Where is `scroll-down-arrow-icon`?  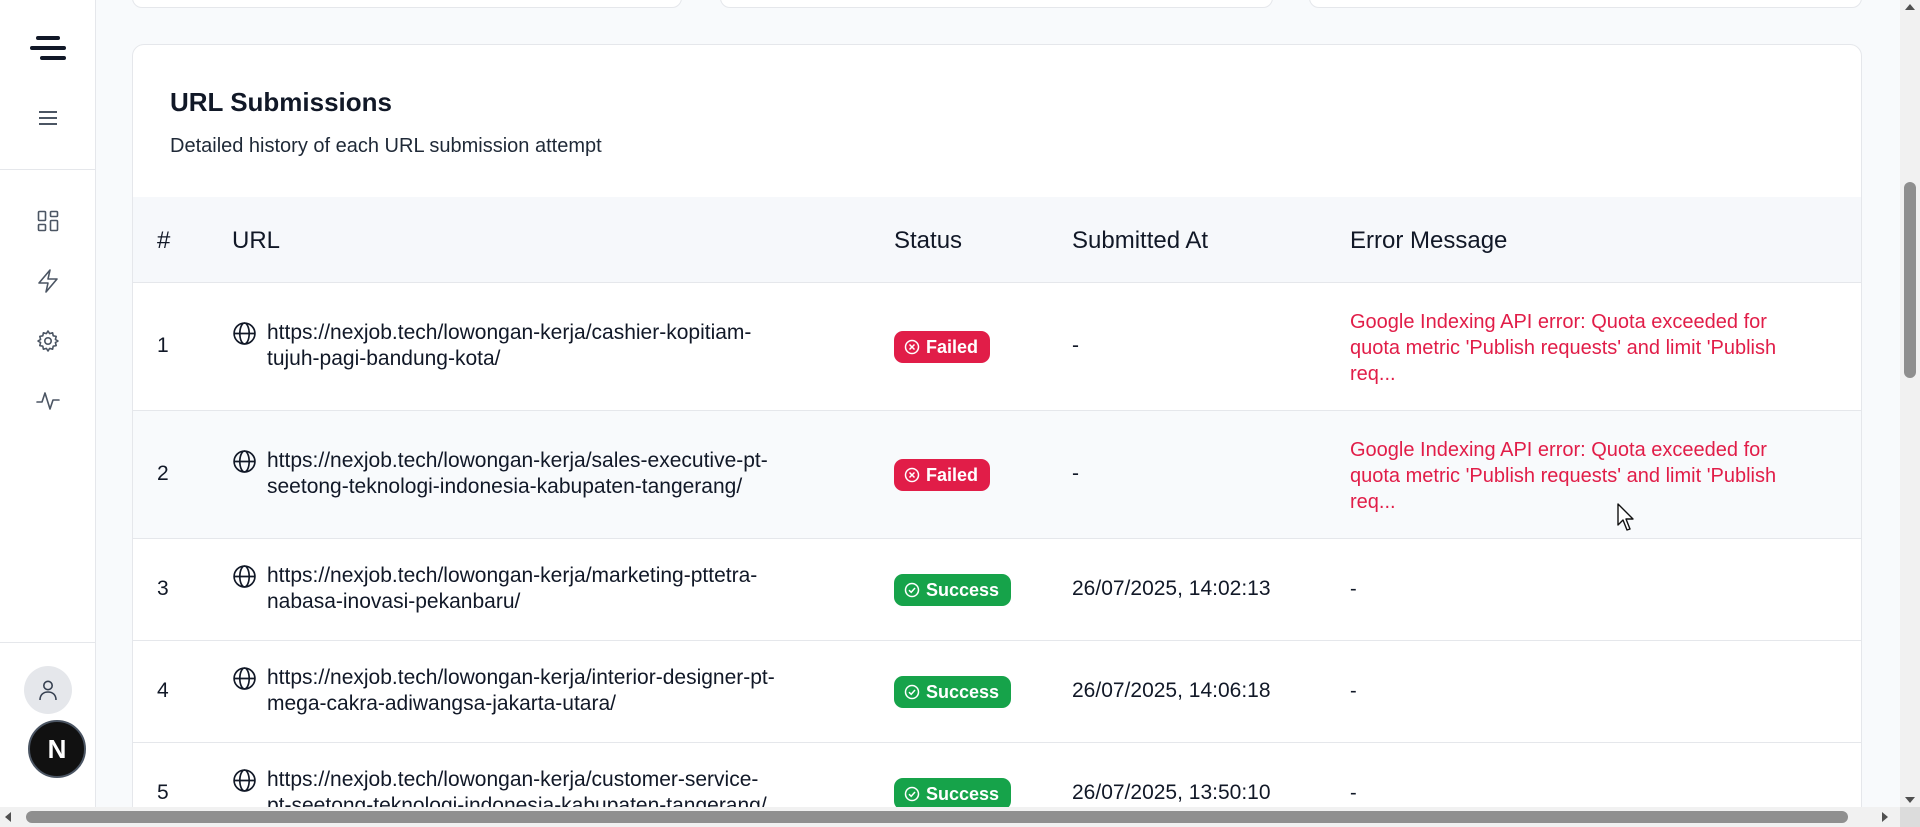
scroll-down-arrow-icon is located at coordinates (1910, 800).